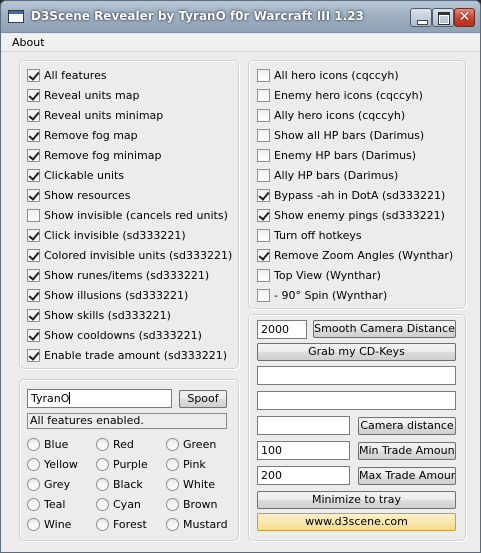 This screenshot has height=553, width=481. Describe the element at coordinates (52, 464) in the screenshot. I see `color-radio-option: Yellow` at that location.